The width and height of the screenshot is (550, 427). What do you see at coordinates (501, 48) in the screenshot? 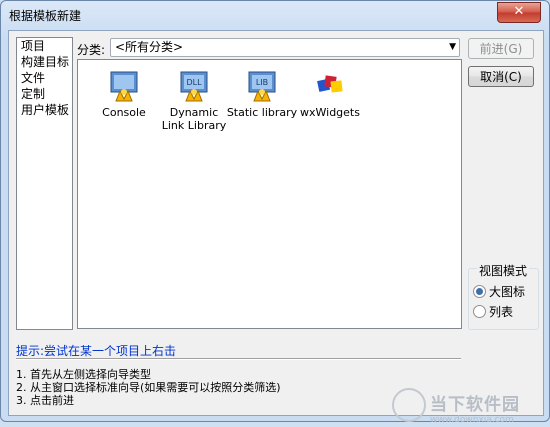
I see `next-button: 前进(G)` at bounding box center [501, 48].